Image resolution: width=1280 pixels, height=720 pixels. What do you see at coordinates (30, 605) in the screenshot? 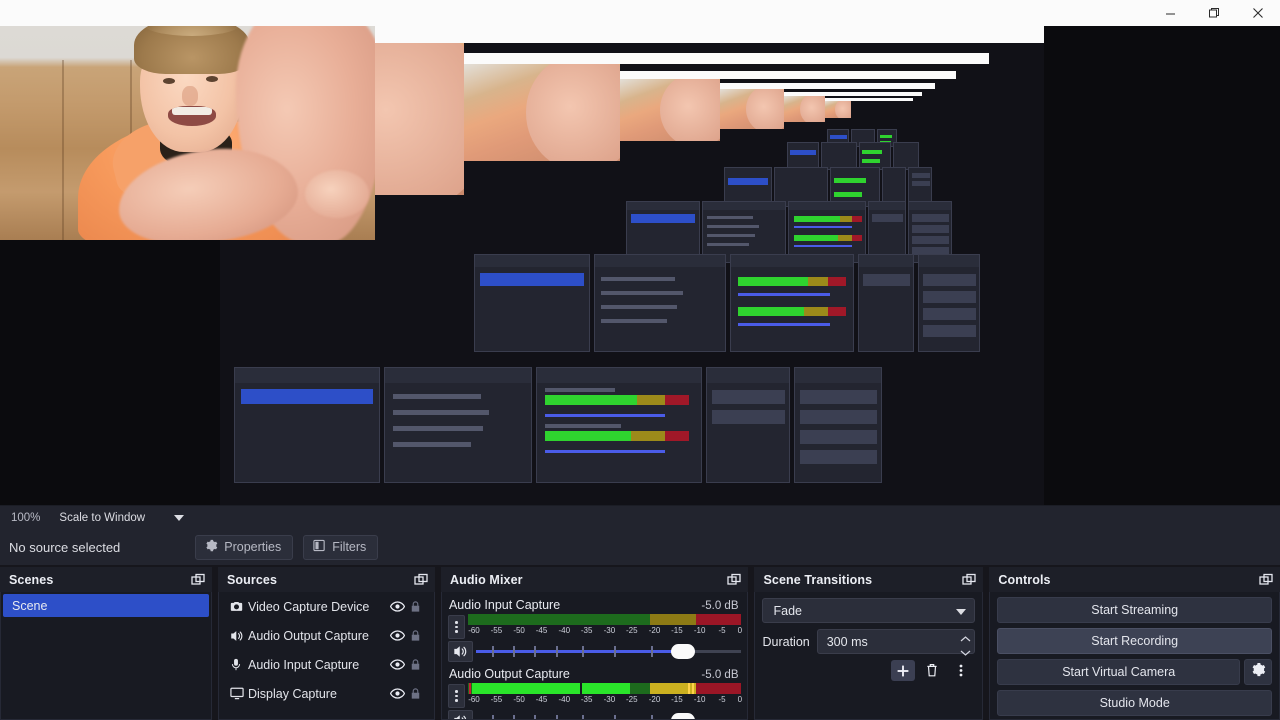
I see `scene-item-label: Scene` at bounding box center [30, 605].